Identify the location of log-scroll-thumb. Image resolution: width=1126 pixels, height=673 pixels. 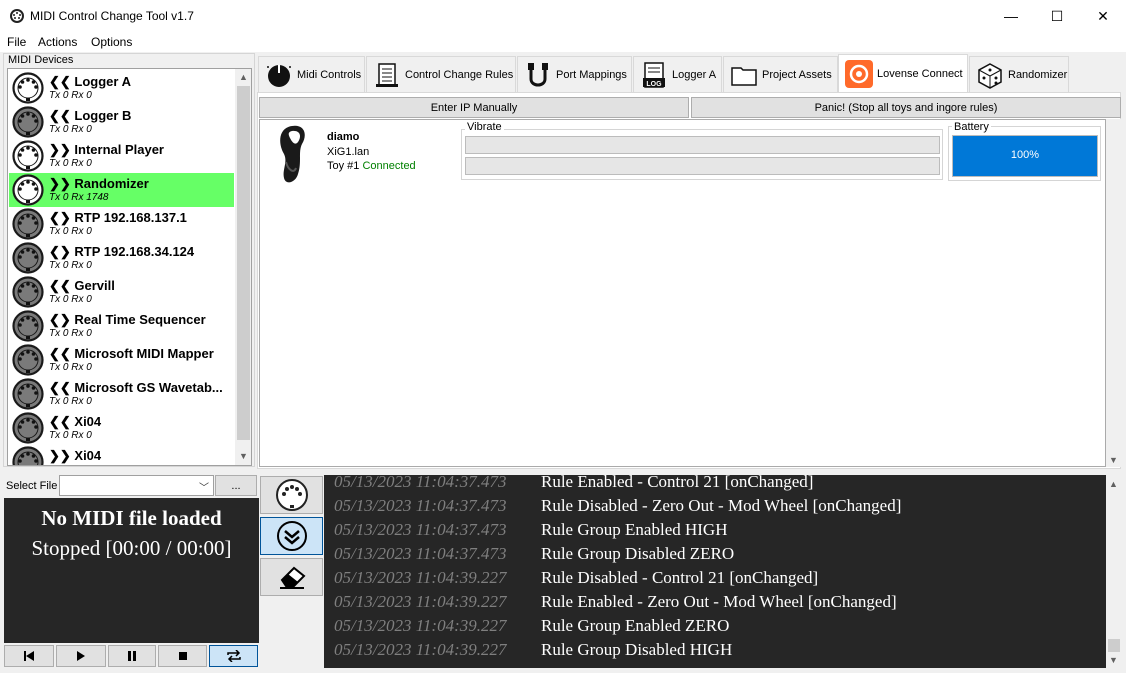
(1114, 645).